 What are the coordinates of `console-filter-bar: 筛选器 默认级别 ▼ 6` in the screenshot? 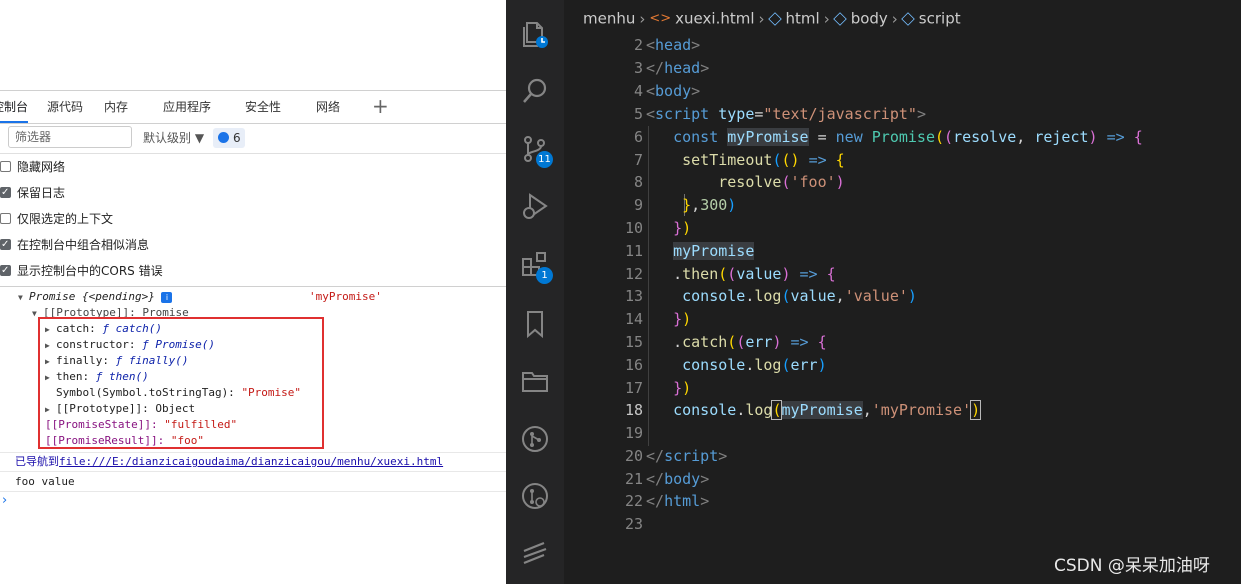 It's located at (253, 138).